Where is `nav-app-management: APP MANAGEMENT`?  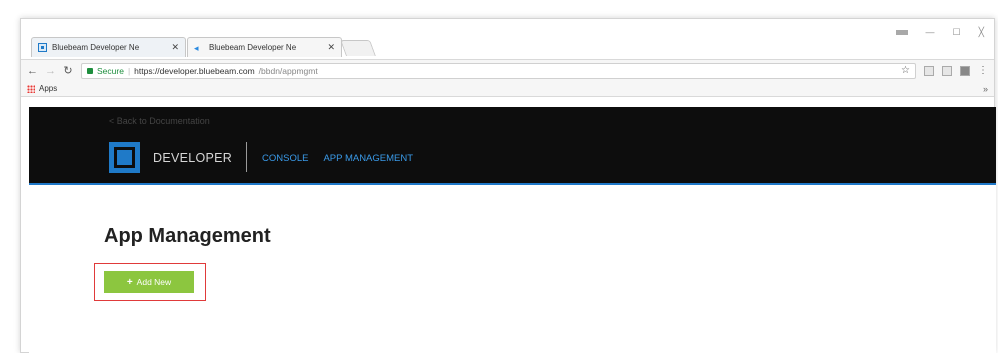
nav-app-management: APP MANAGEMENT is located at coordinates (368, 158).